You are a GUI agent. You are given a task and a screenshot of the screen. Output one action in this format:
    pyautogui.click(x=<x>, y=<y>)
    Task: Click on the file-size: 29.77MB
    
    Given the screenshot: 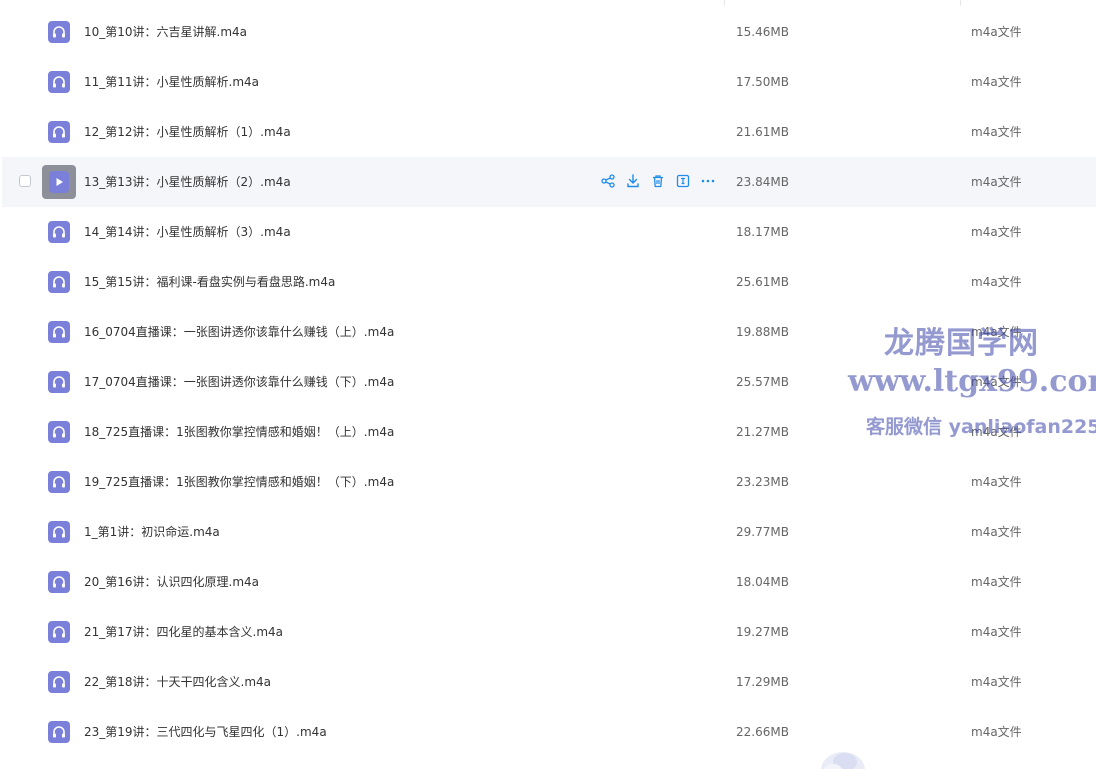 What is the action you would take?
    pyautogui.click(x=762, y=532)
    